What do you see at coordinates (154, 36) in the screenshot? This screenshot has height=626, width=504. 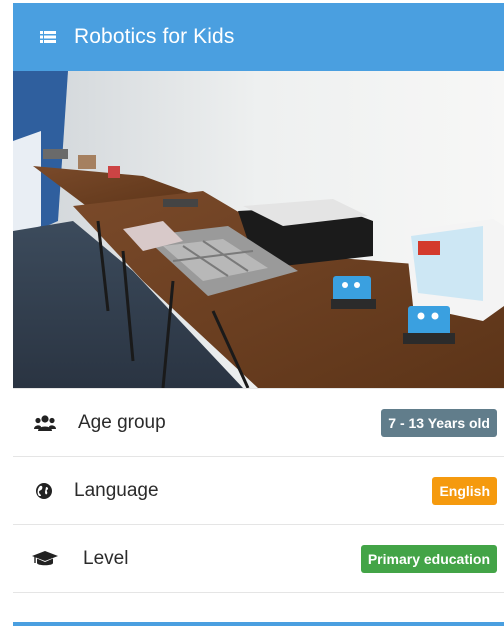 I see `card-title: Robotics for Kids` at bounding box center [154, 36].